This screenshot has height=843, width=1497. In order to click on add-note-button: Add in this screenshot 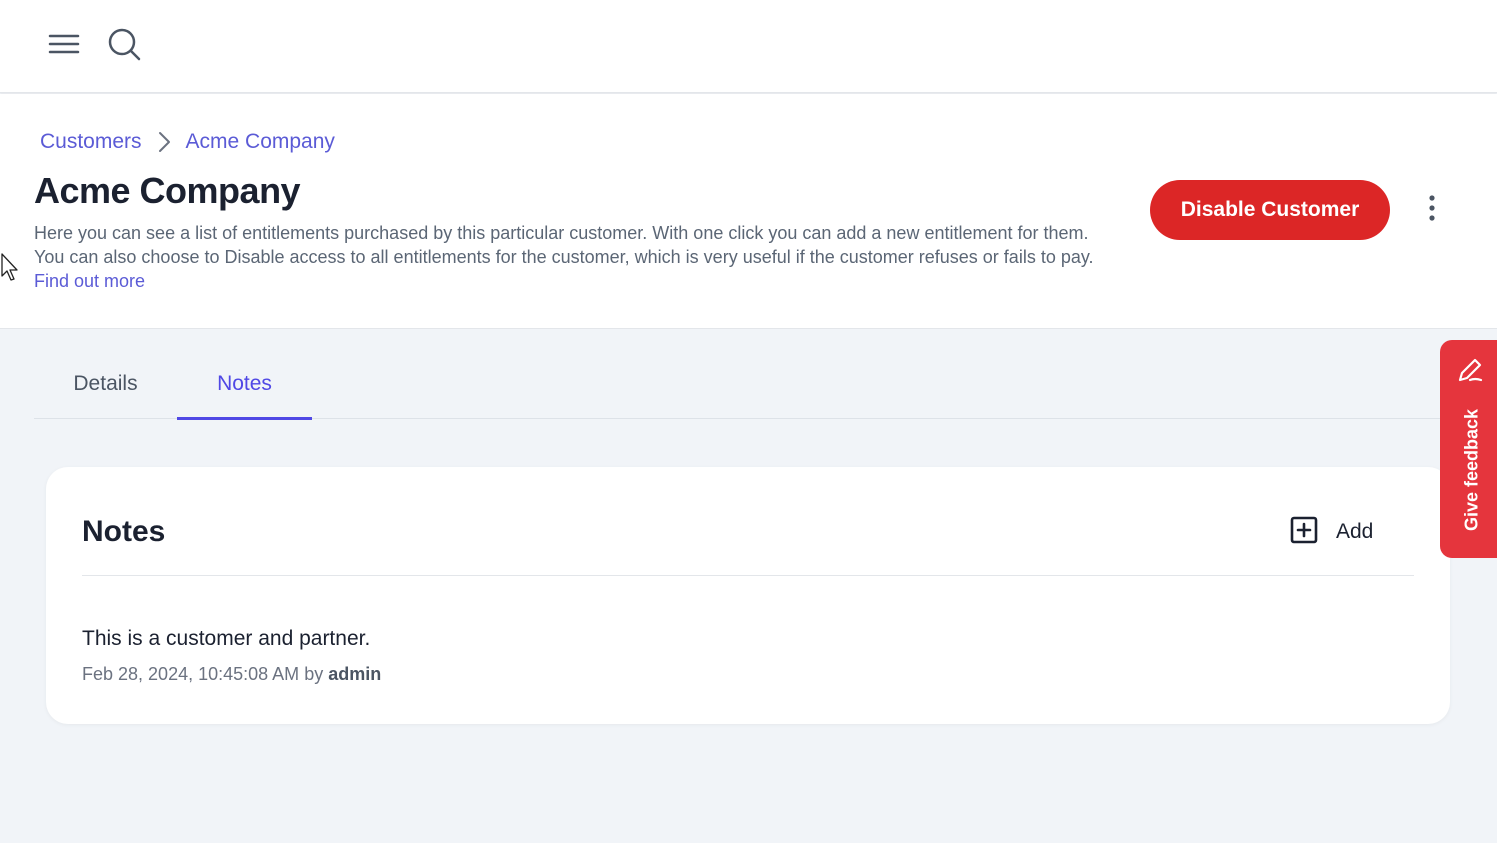, I will do `click(1331, 532)`.